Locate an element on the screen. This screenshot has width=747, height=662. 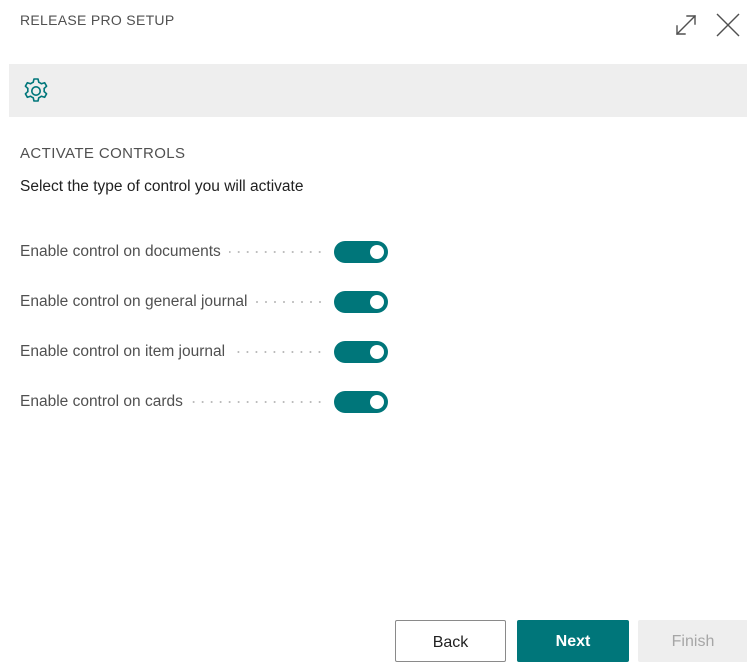
close-button is located at coordinates (728, 25).